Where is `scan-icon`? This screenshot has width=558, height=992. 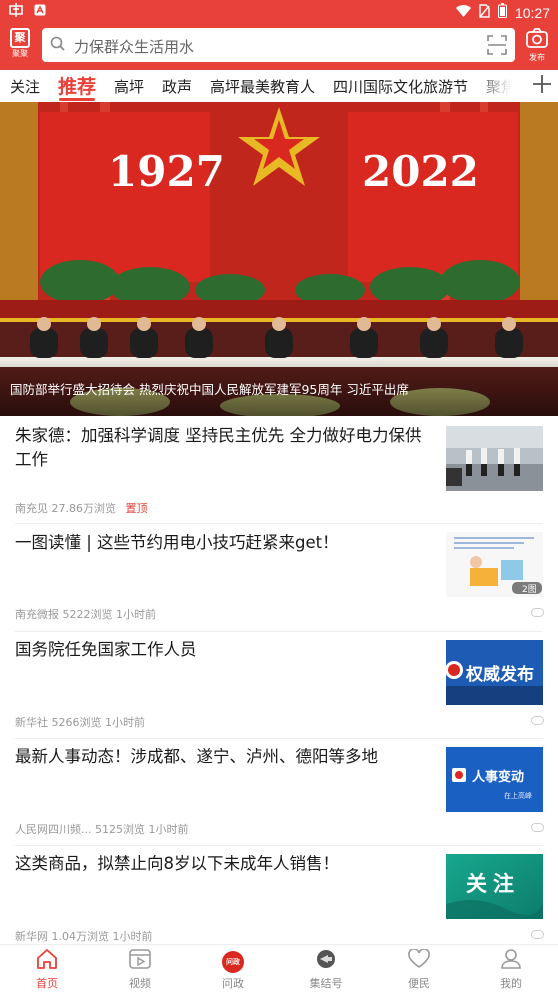
scan-icon is located at coordinates (497, 47).